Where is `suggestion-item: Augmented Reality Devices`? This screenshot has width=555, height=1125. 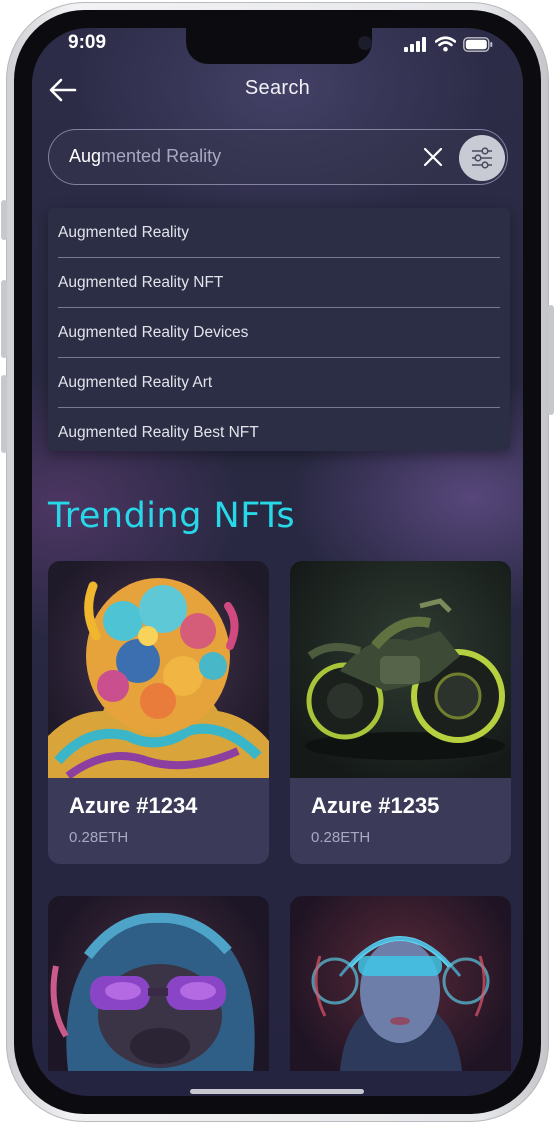
suggestion-item: Augmented Reality Devices is located at coordinates (279, 333).